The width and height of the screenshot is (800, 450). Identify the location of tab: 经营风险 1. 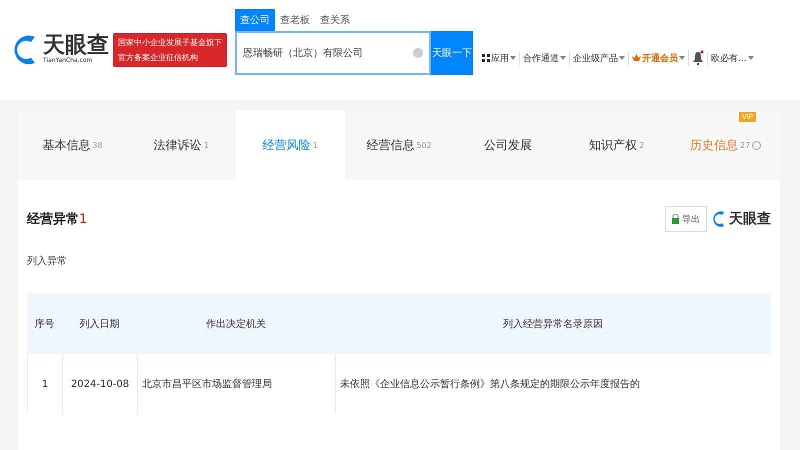
(290, 145).